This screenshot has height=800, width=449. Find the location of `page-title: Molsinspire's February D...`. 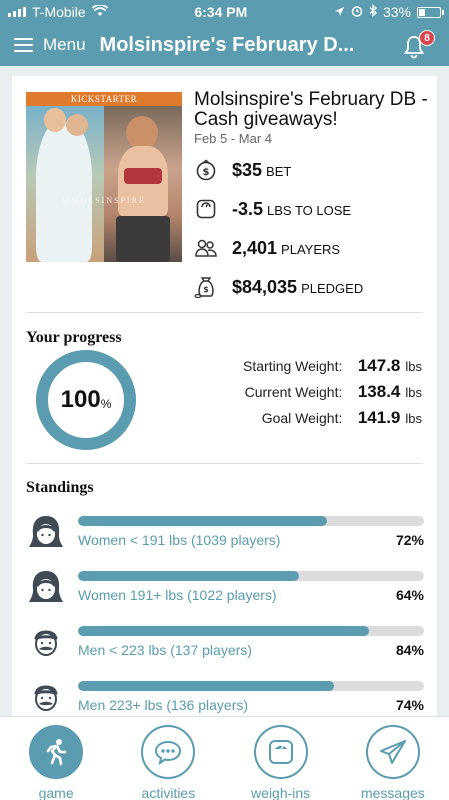

page-title: Molsinspire's February D... is located at coordinates (227, 44).